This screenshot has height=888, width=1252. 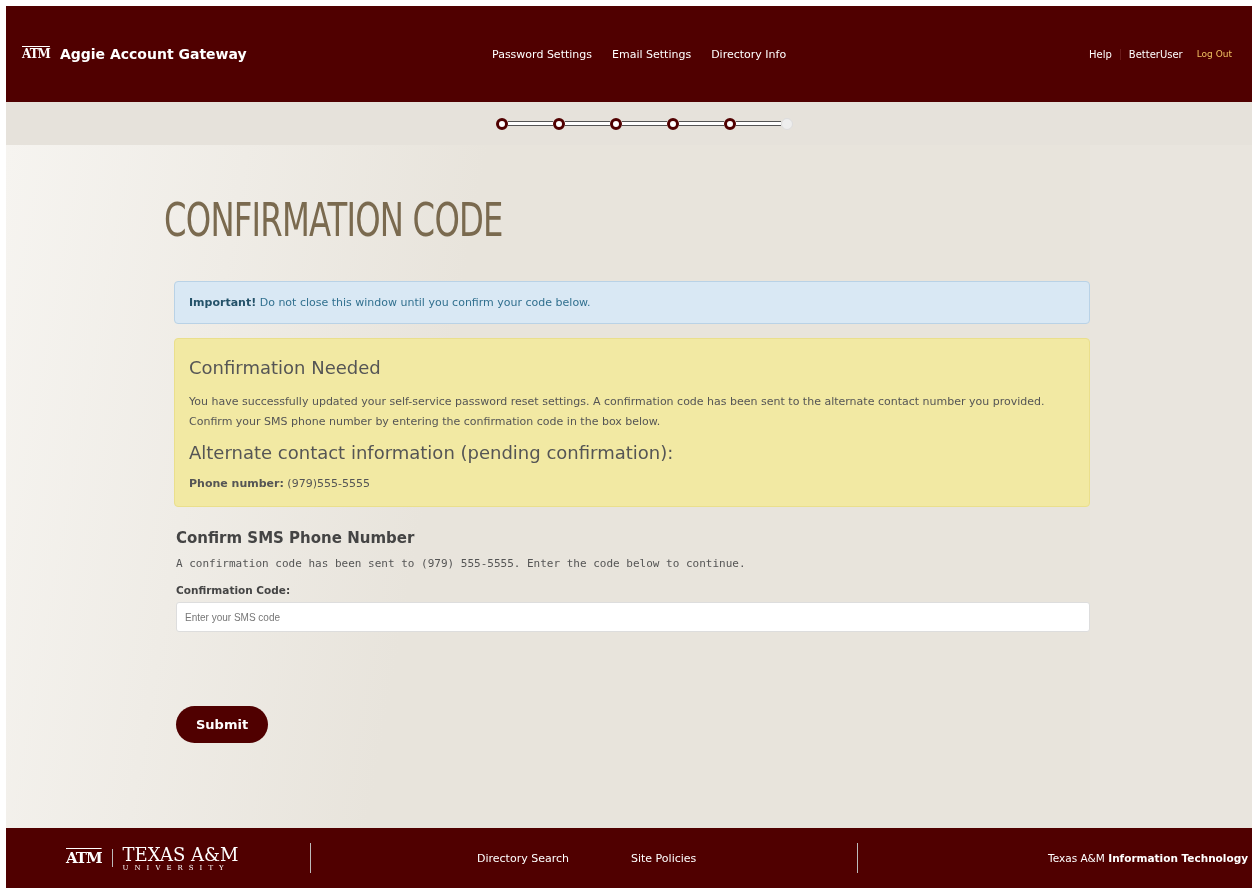 What do you see at coordinates (285, 367) in the screenshot?
I see `panel-heading: Confirmation Needed` at bounding box center [285, 367].